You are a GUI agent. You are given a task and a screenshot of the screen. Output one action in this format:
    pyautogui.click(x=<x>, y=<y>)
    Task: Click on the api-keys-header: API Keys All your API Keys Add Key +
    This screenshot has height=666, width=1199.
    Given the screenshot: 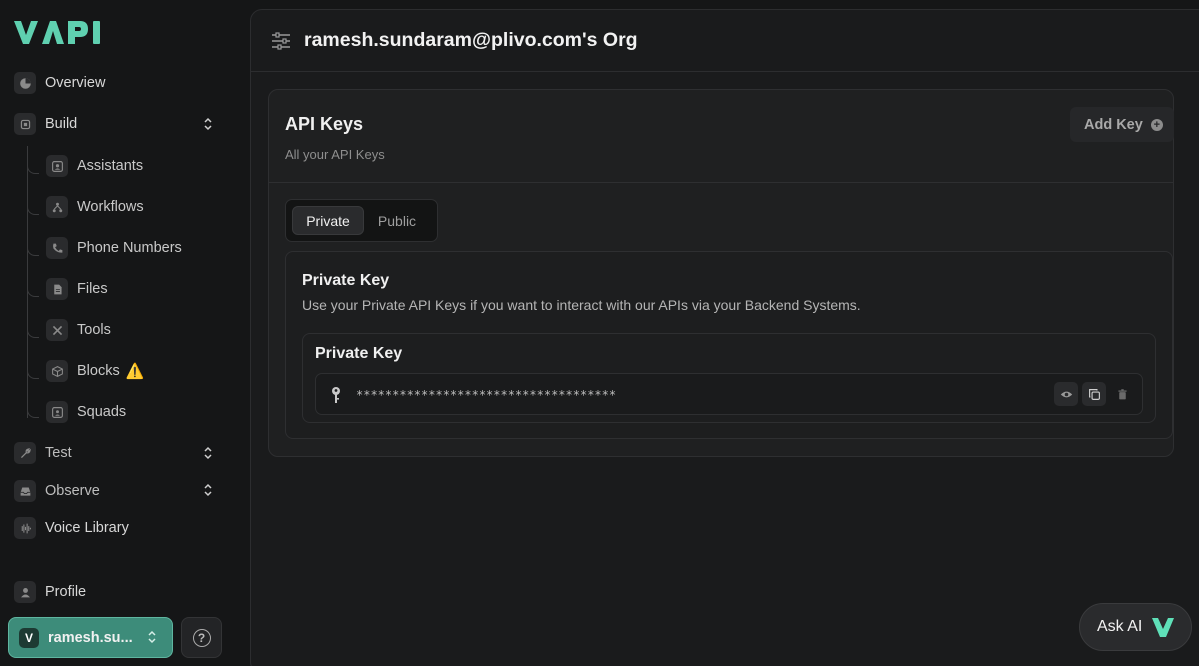 What is the action you would take?
    pyautogui.click(x=721, y=136)
    